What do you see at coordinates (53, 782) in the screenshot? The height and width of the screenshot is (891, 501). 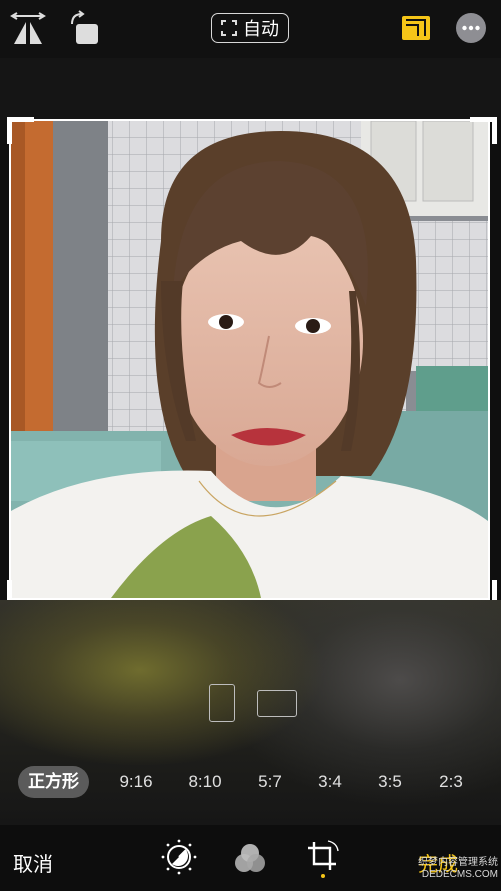 I see `ratio-option-square: 正方形` at bounding box center [53, 782].